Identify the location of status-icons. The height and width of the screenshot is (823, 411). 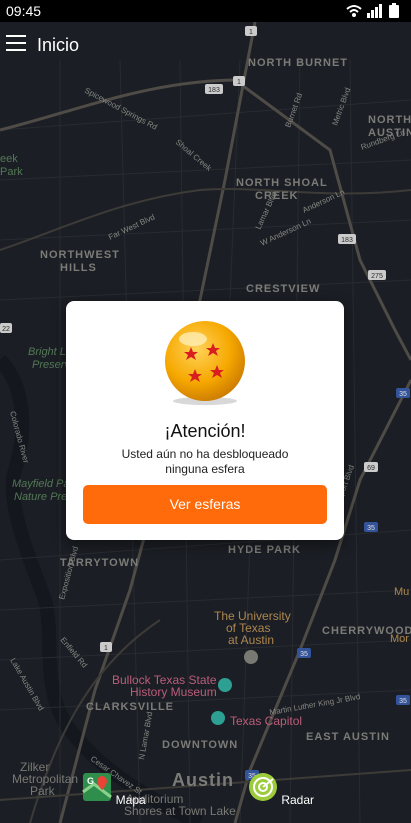
(372, 10).